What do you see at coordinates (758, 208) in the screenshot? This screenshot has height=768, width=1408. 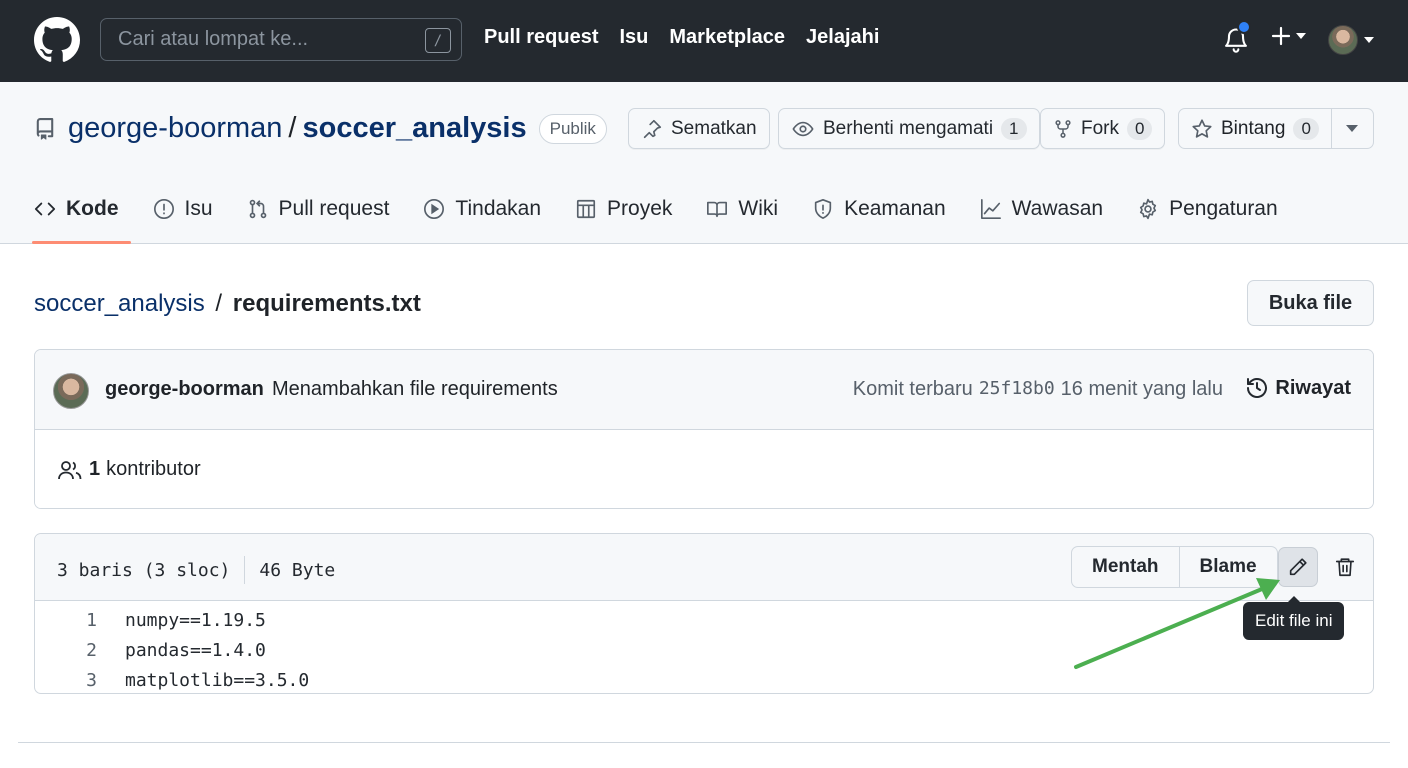 I see `tab-wiki-label: Wiki` at bounding box center [758, 208].